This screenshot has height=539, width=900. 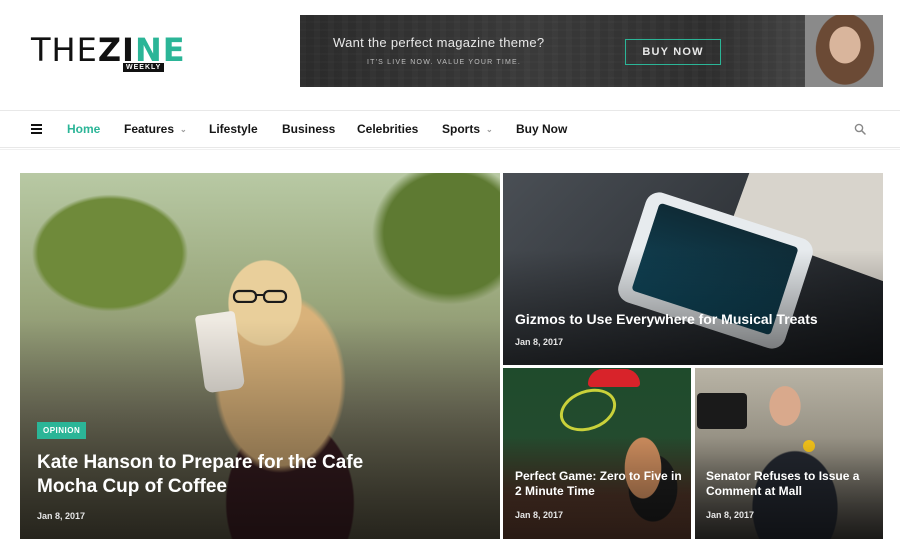 What do you see at coordinates (673, 52) in the screenshot?
I see `banner-buy-now-button: BUY NOW` at bounding box center [673, 52].